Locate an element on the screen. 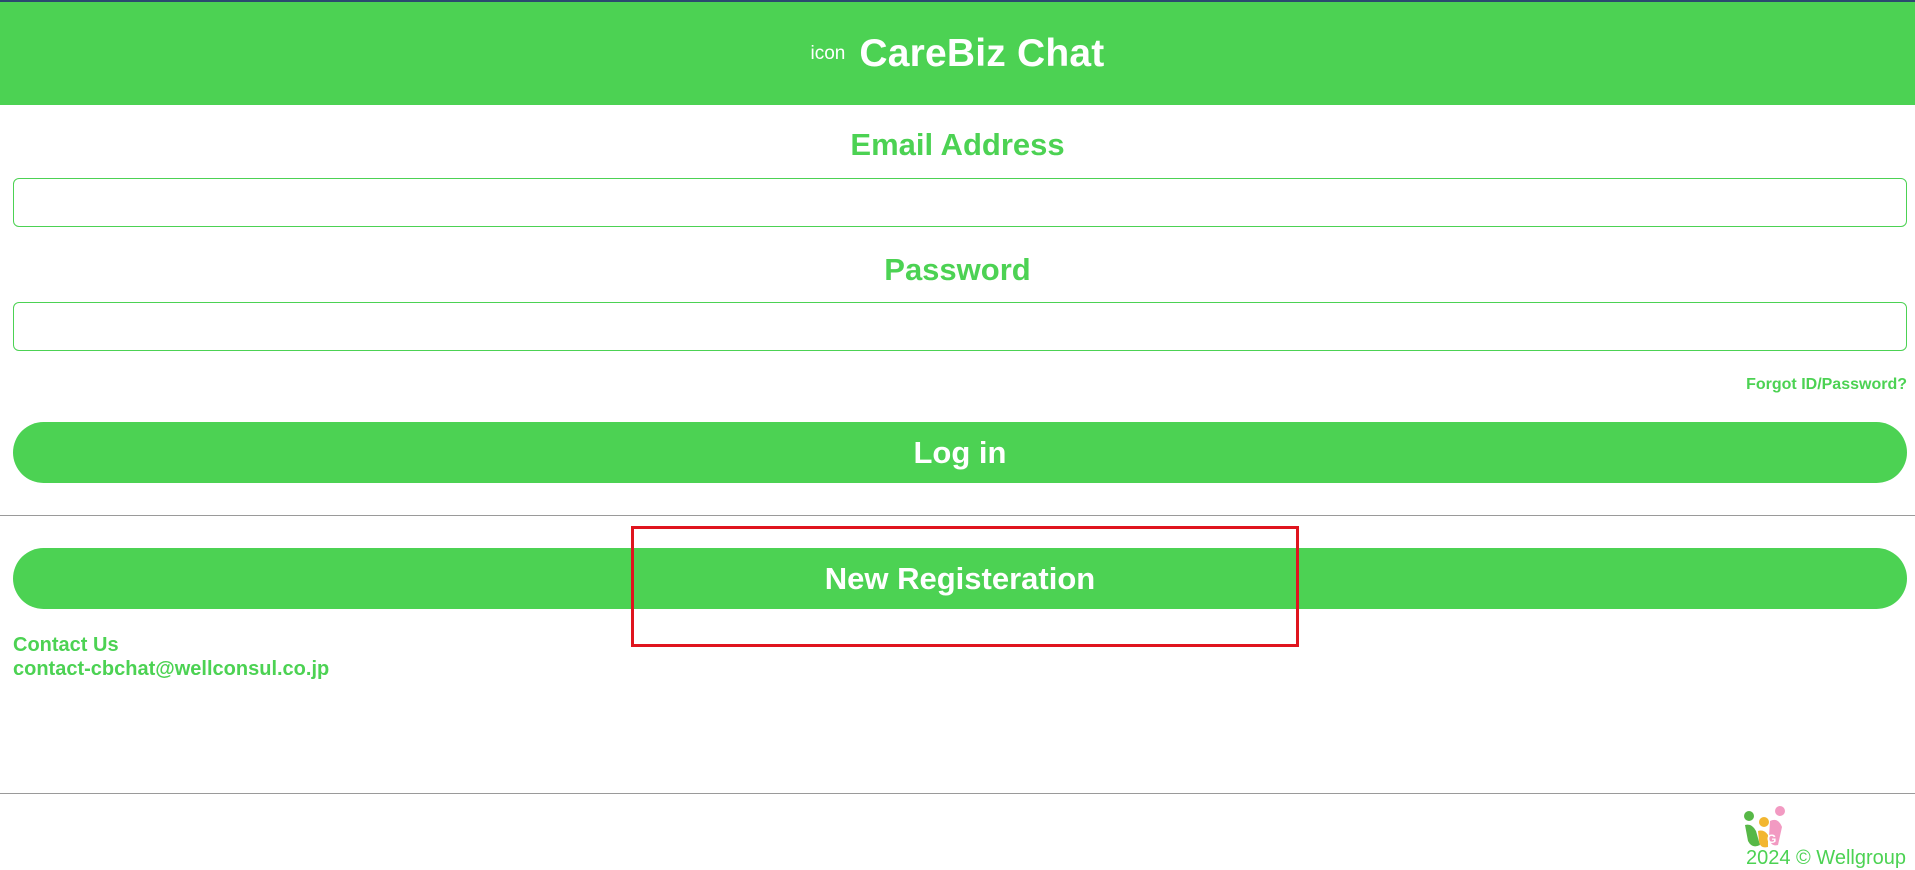 The height and width of the screenshot is (870, 1915). app-header: icon CareBiz Chat is located at coordinates (957, 53).